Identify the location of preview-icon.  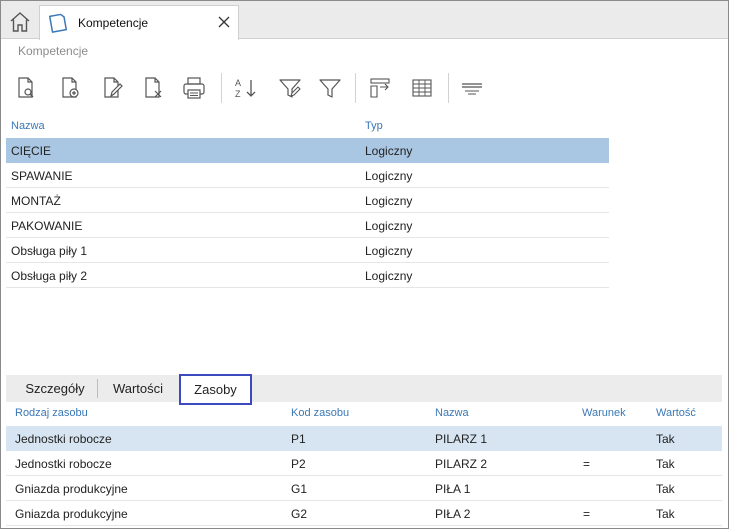
(26, 87).